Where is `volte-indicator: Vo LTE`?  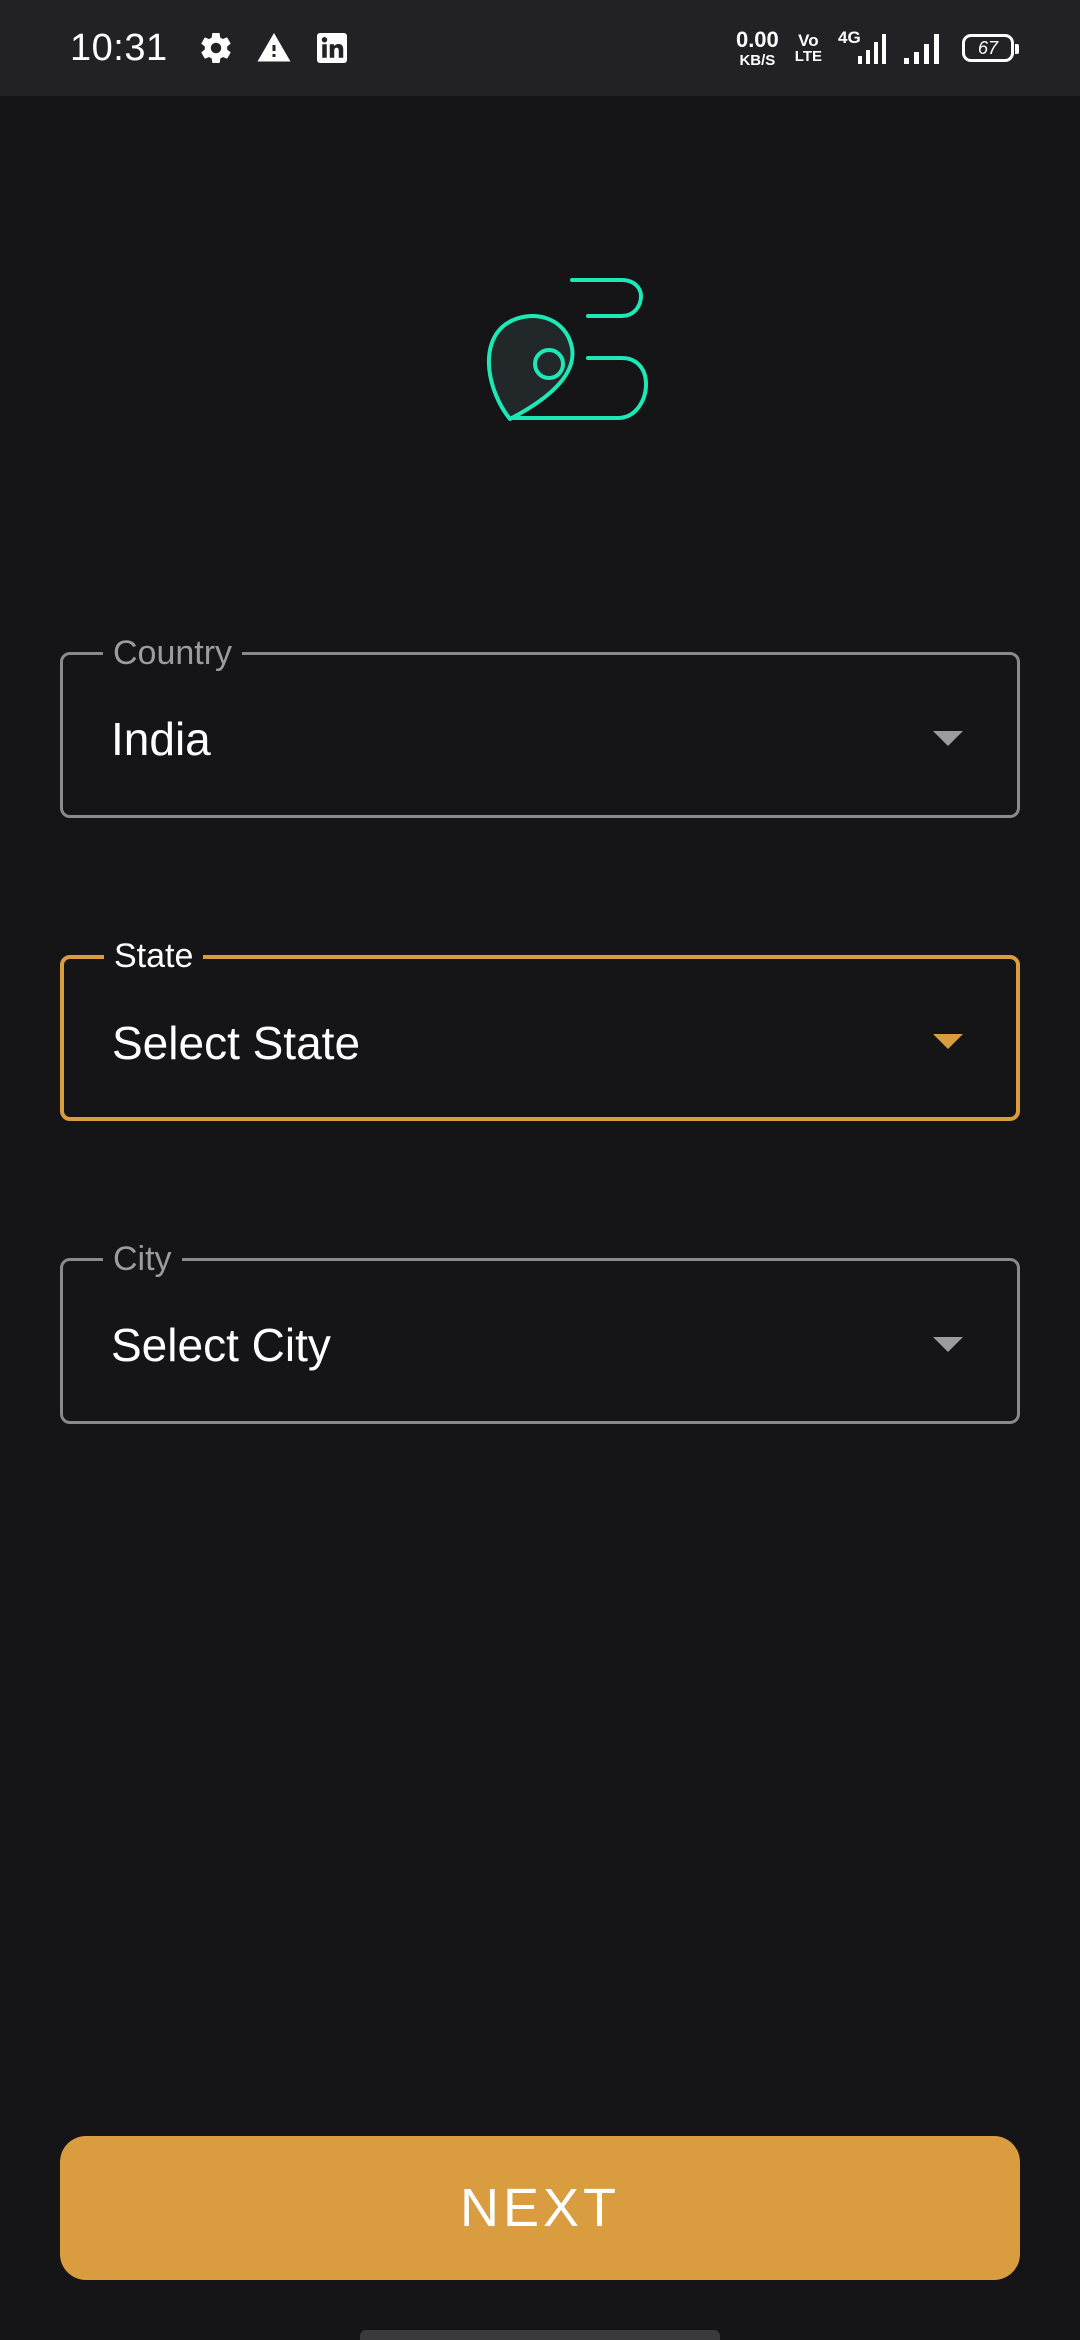
volte-indicator: Vo LTE is located at coordinates (808, 48).